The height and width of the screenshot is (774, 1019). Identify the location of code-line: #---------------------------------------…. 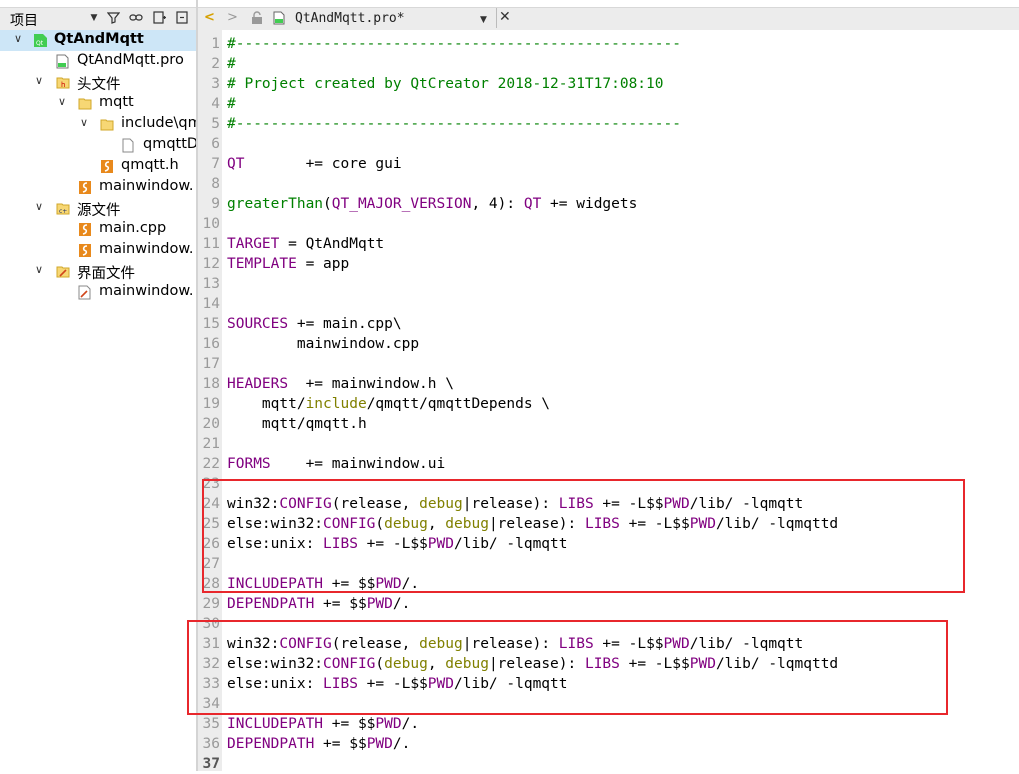
(454, 124).